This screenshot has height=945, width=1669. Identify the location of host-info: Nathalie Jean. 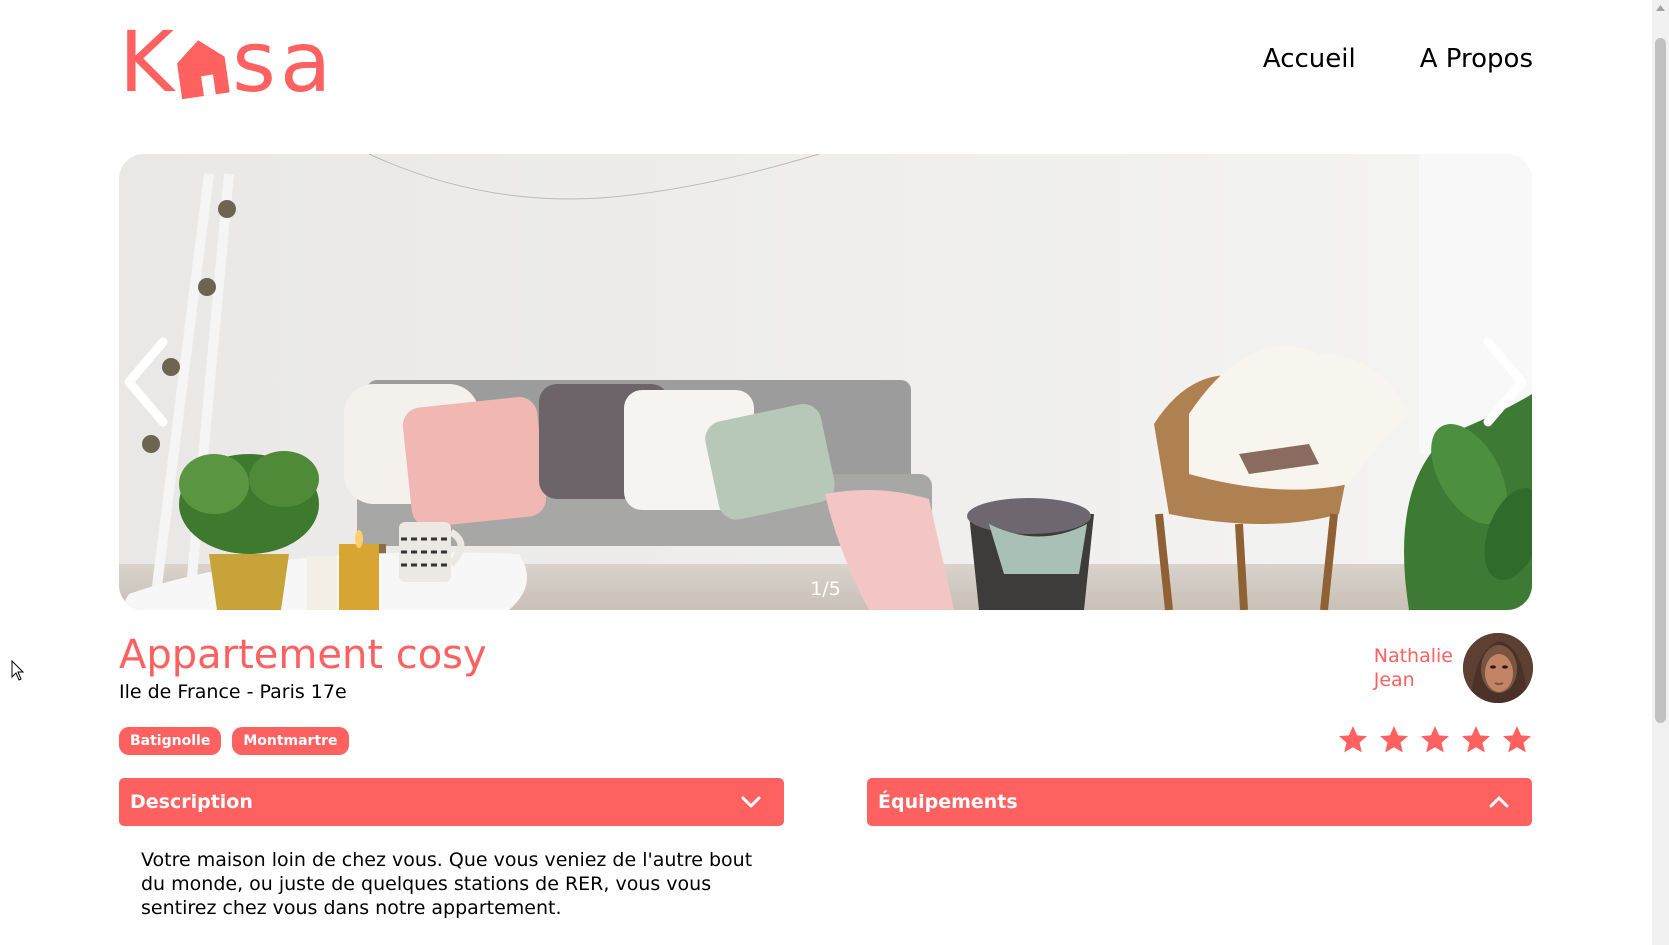
(1453, 668).